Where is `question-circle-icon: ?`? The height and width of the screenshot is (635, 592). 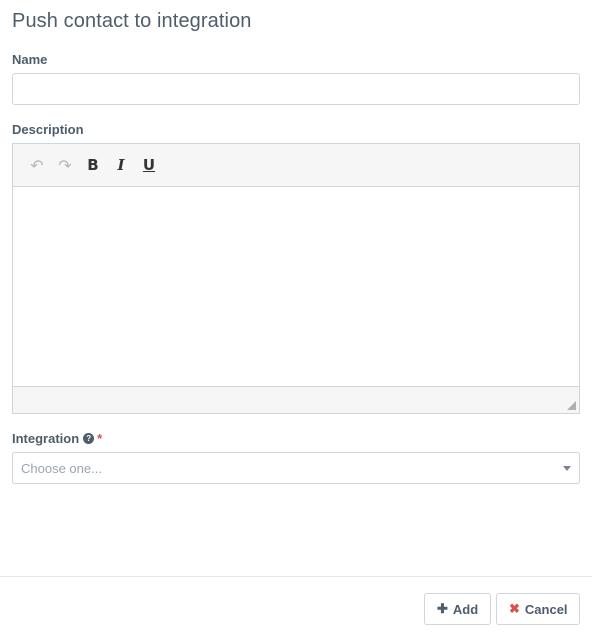
question-circle-icon: ? is located at coordinates (89, 438).